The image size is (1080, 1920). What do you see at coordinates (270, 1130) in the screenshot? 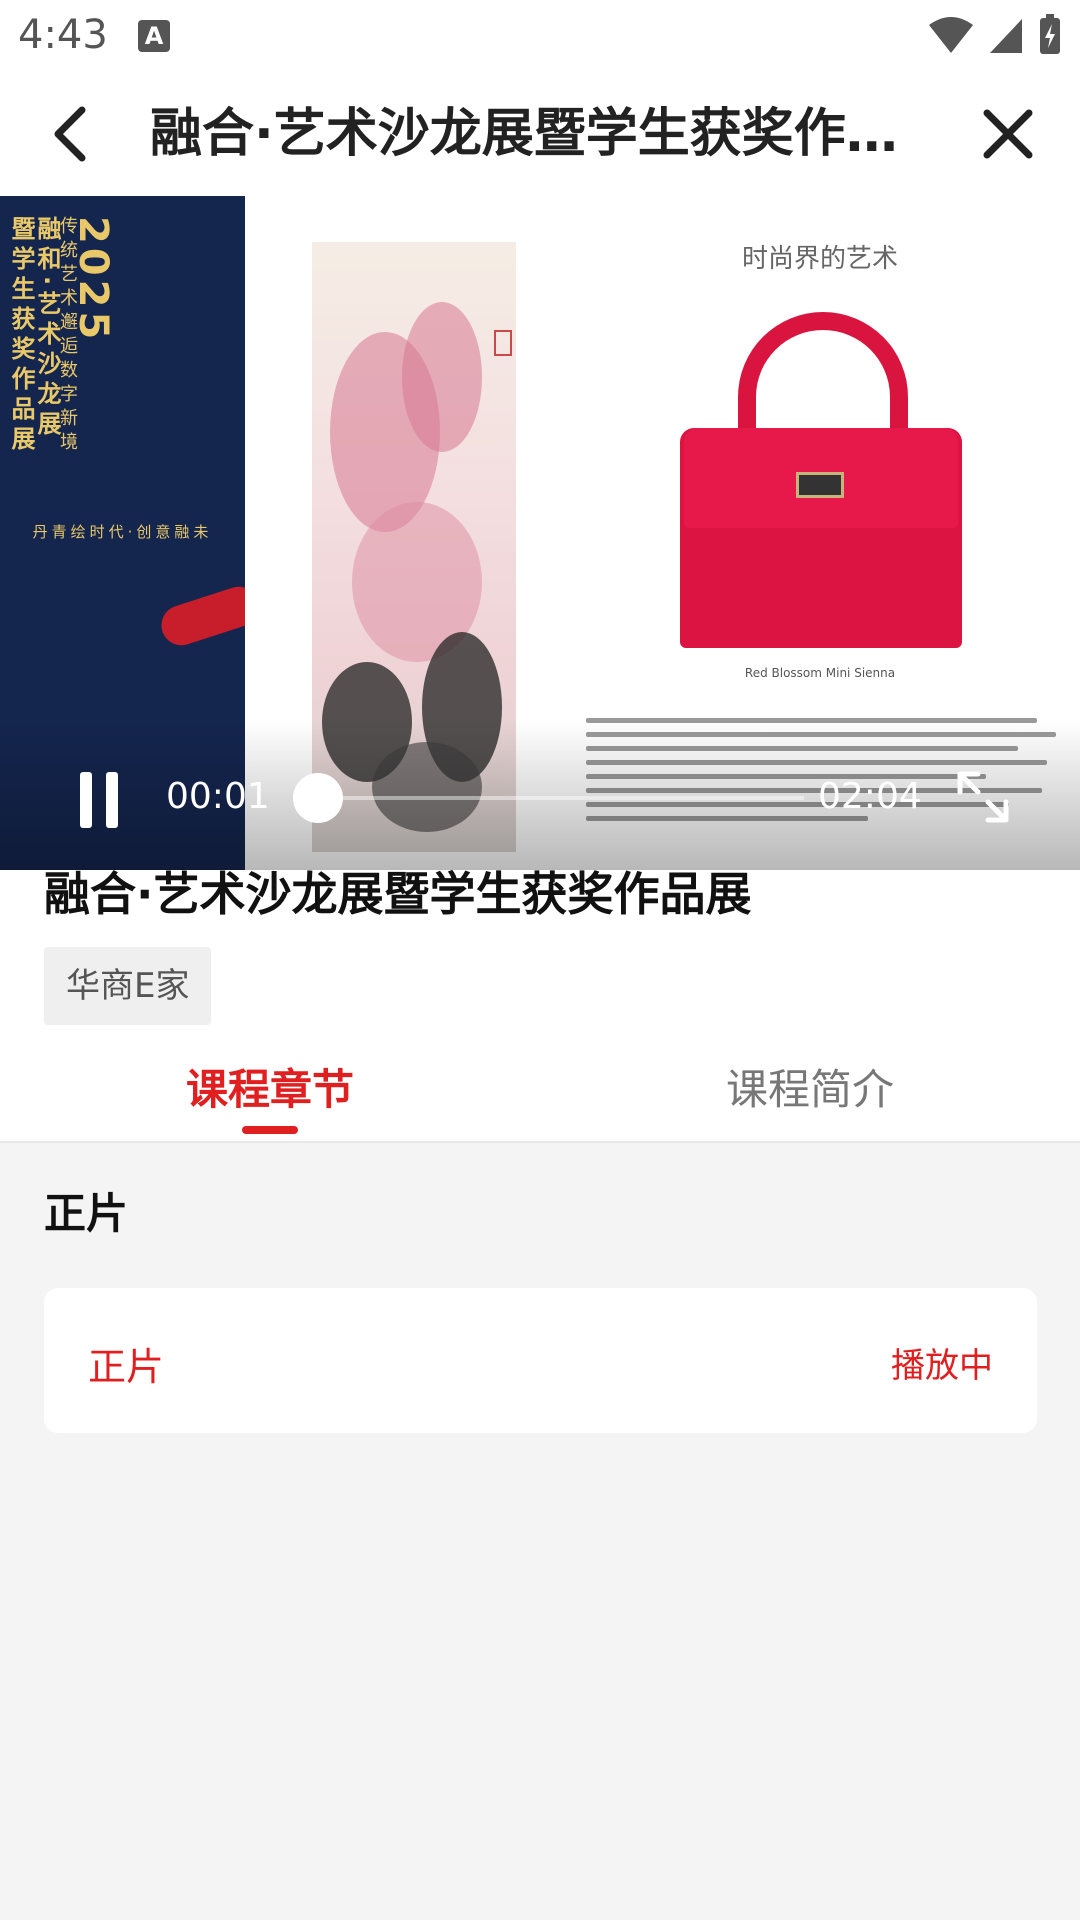
I see `tab-indicator` at bounding box center [270, 1130].